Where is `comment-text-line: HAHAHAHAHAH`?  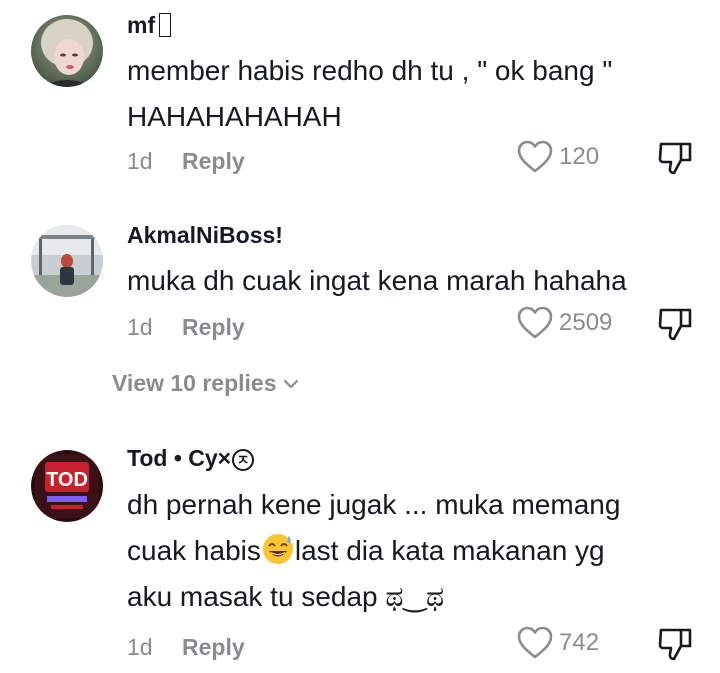
comment-text-line: HAHAHAHAHAH is located at coordinates (234, 116).